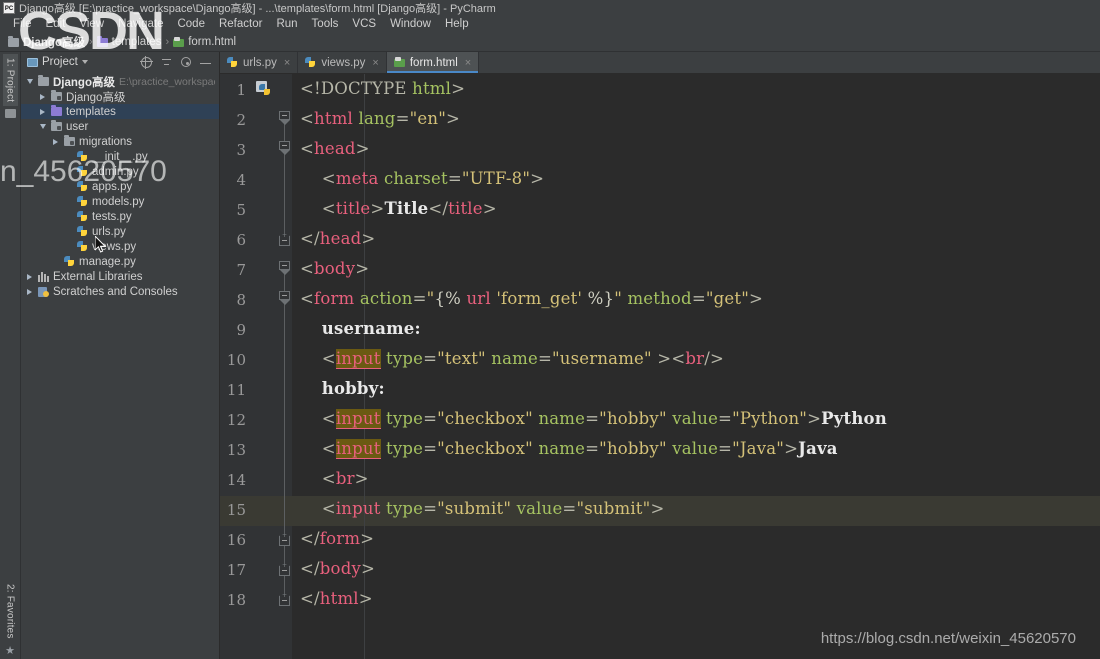  I want to click on breadcrumb-item-django: Django高级, so click(46, 42).